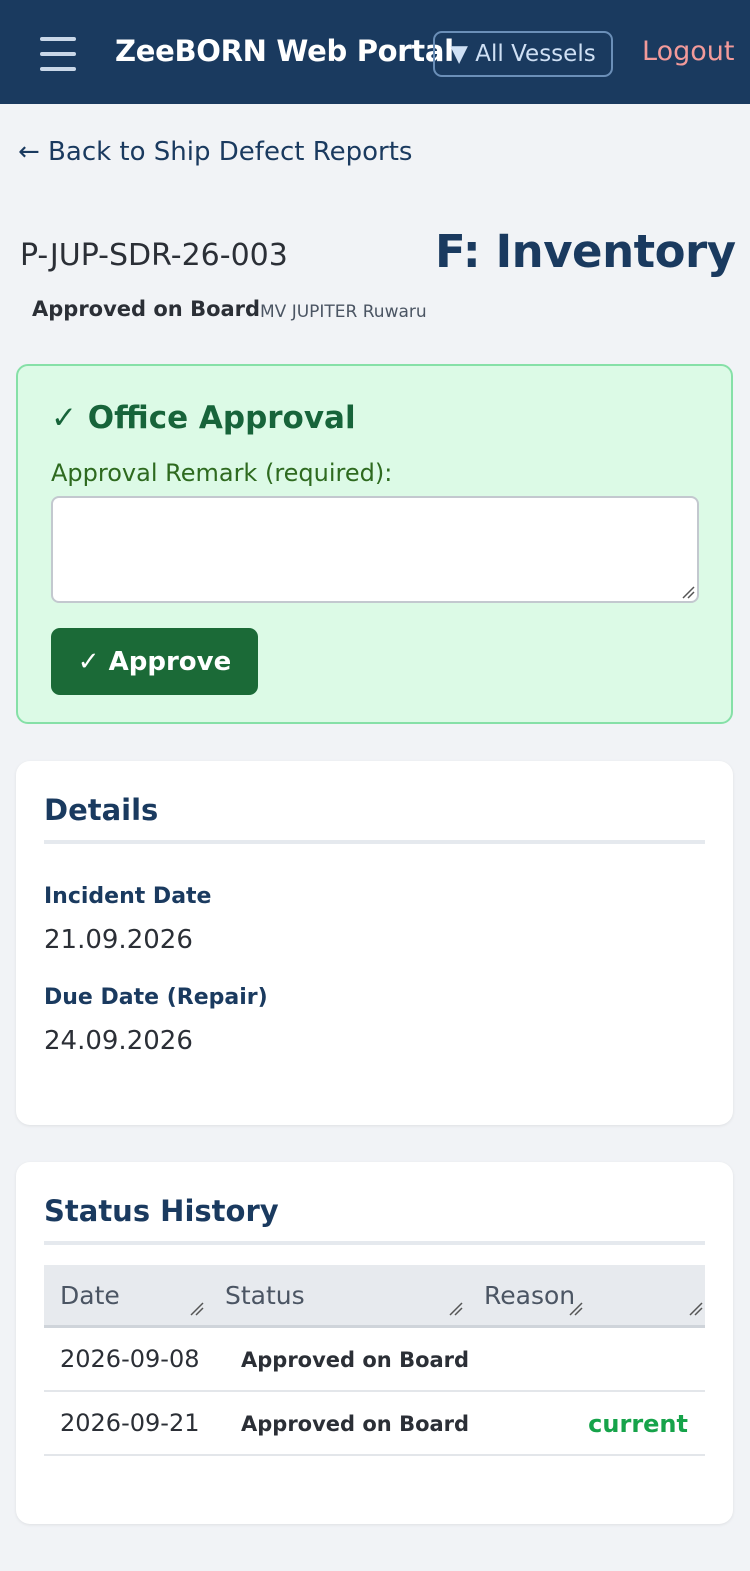 This screenshot has height=1571, width=750. Describe the element at coordinates (156, 997) in the screenshot. I see `due-date-label: Due Date (Repair)` at that location.